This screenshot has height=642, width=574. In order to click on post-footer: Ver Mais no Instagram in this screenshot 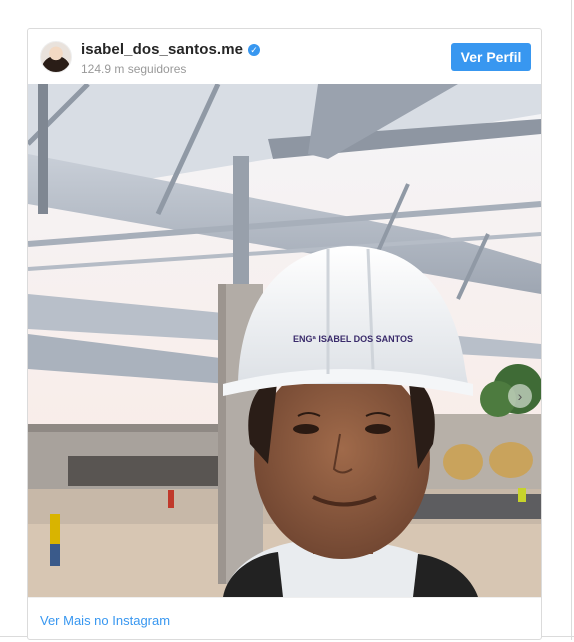, I will do `click(284, 619)`.